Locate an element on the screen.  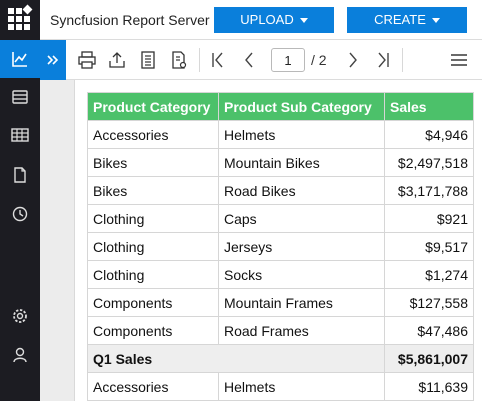
files-icon is located at coordinates (20, 175).